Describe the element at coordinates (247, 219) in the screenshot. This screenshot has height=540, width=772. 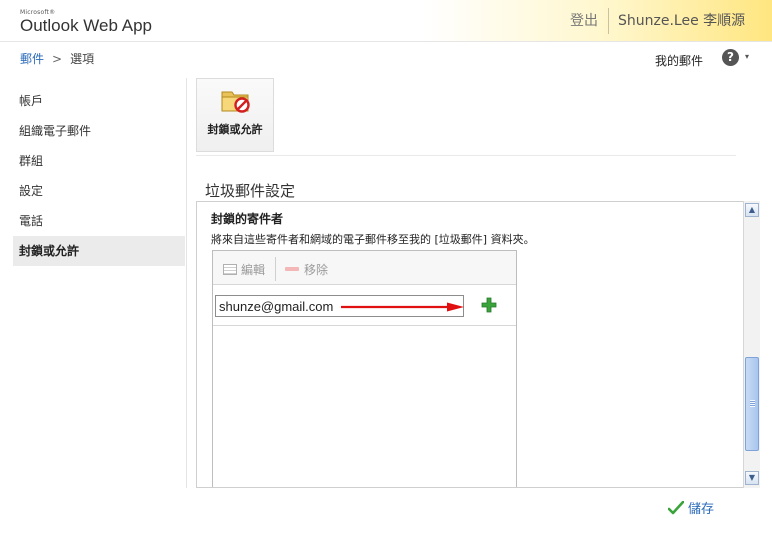
I see `blocked-senders-title: 封鎖的寄件者` at that location.